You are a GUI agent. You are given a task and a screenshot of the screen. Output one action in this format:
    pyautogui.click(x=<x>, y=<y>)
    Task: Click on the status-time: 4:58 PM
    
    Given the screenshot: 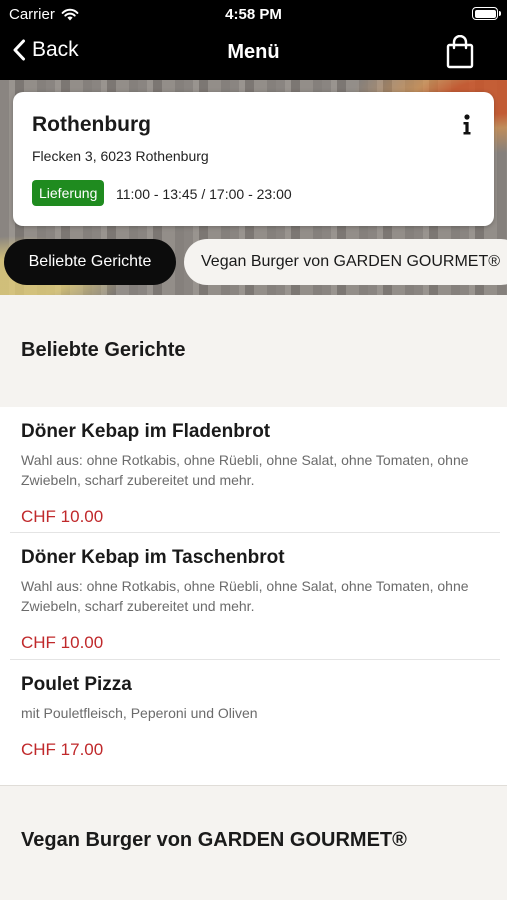 What is the action you would take?
    pyautogui.click(x=253, y=14)
    